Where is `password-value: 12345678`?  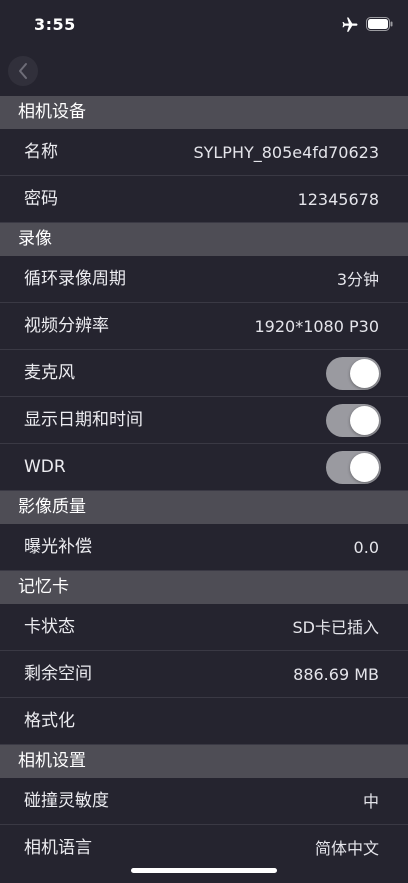 password-value: 12345678 is located at coordinates (338, 199).